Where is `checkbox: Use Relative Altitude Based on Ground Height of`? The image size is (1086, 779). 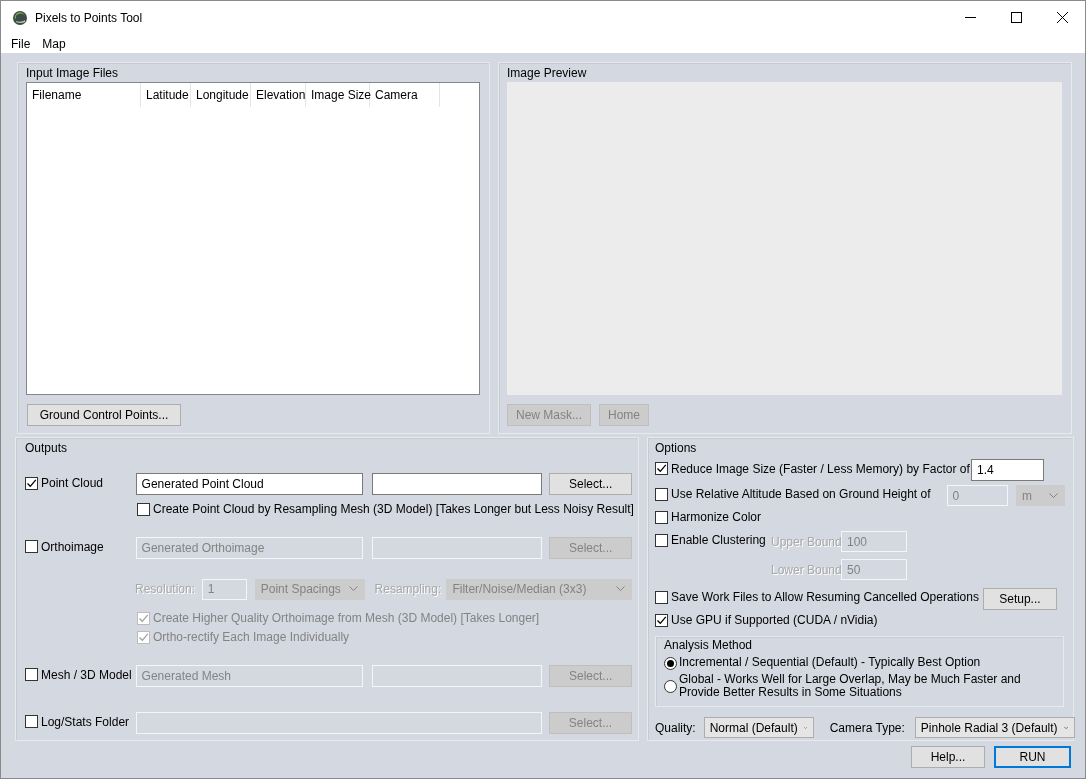 checkbox: Use Relative Altitude Based on Ground Height of is located at coordinates (793, 494).